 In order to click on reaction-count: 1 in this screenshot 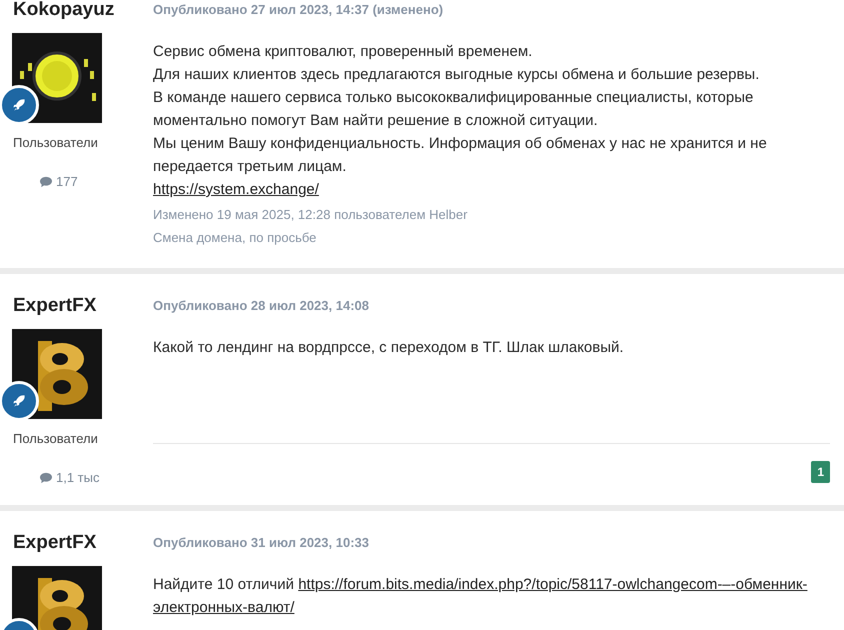, I will do `click(820, 472)`.